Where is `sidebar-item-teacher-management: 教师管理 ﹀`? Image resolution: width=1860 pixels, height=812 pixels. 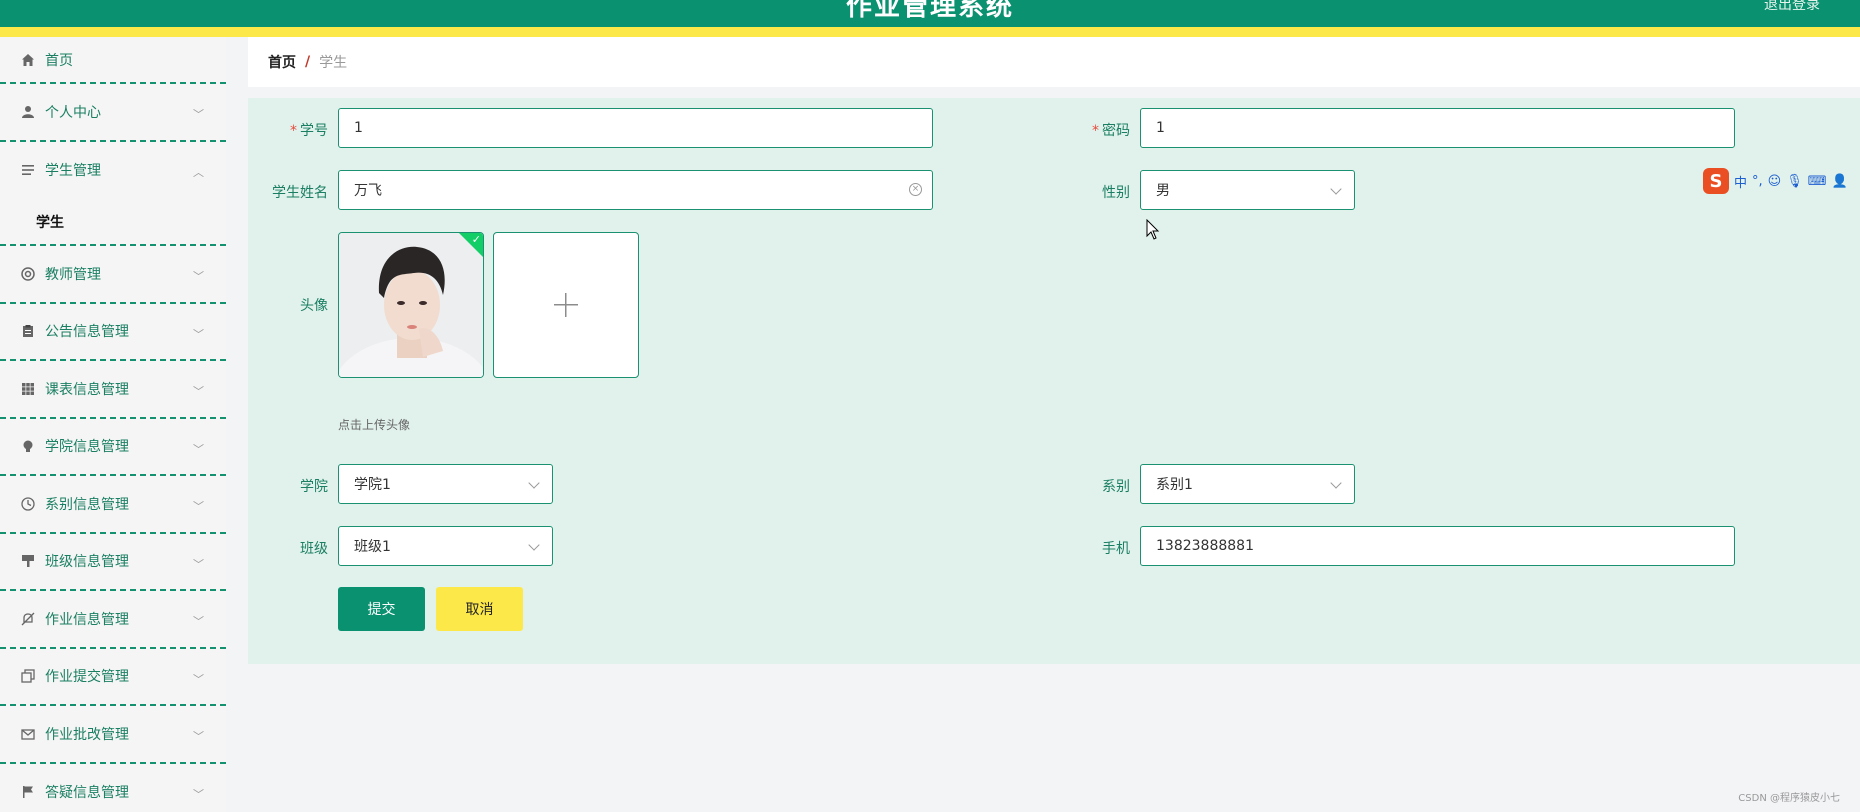
sidebar-item-teacher-management: 教师管理 ﹀ is located at coordinates (113, 275).